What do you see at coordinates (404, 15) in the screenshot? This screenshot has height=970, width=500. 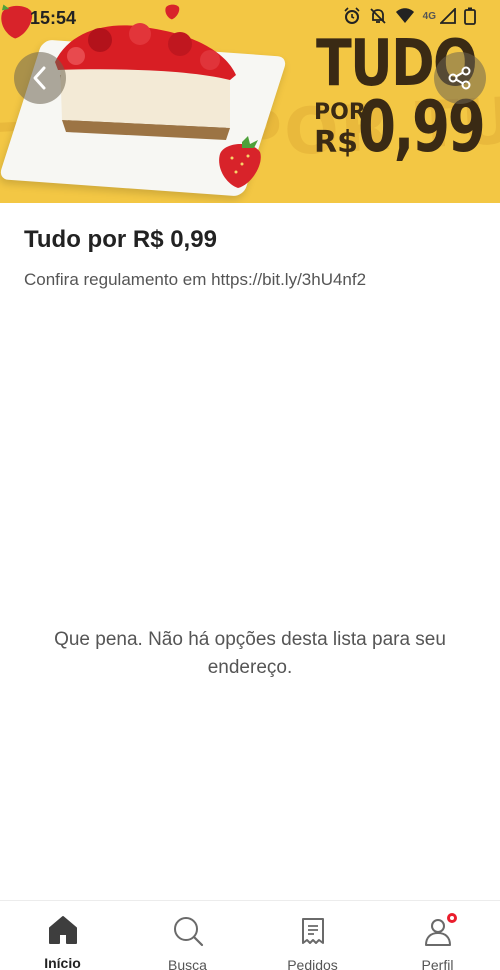 I see `wifi-icon` at bounding box center [404, 15].